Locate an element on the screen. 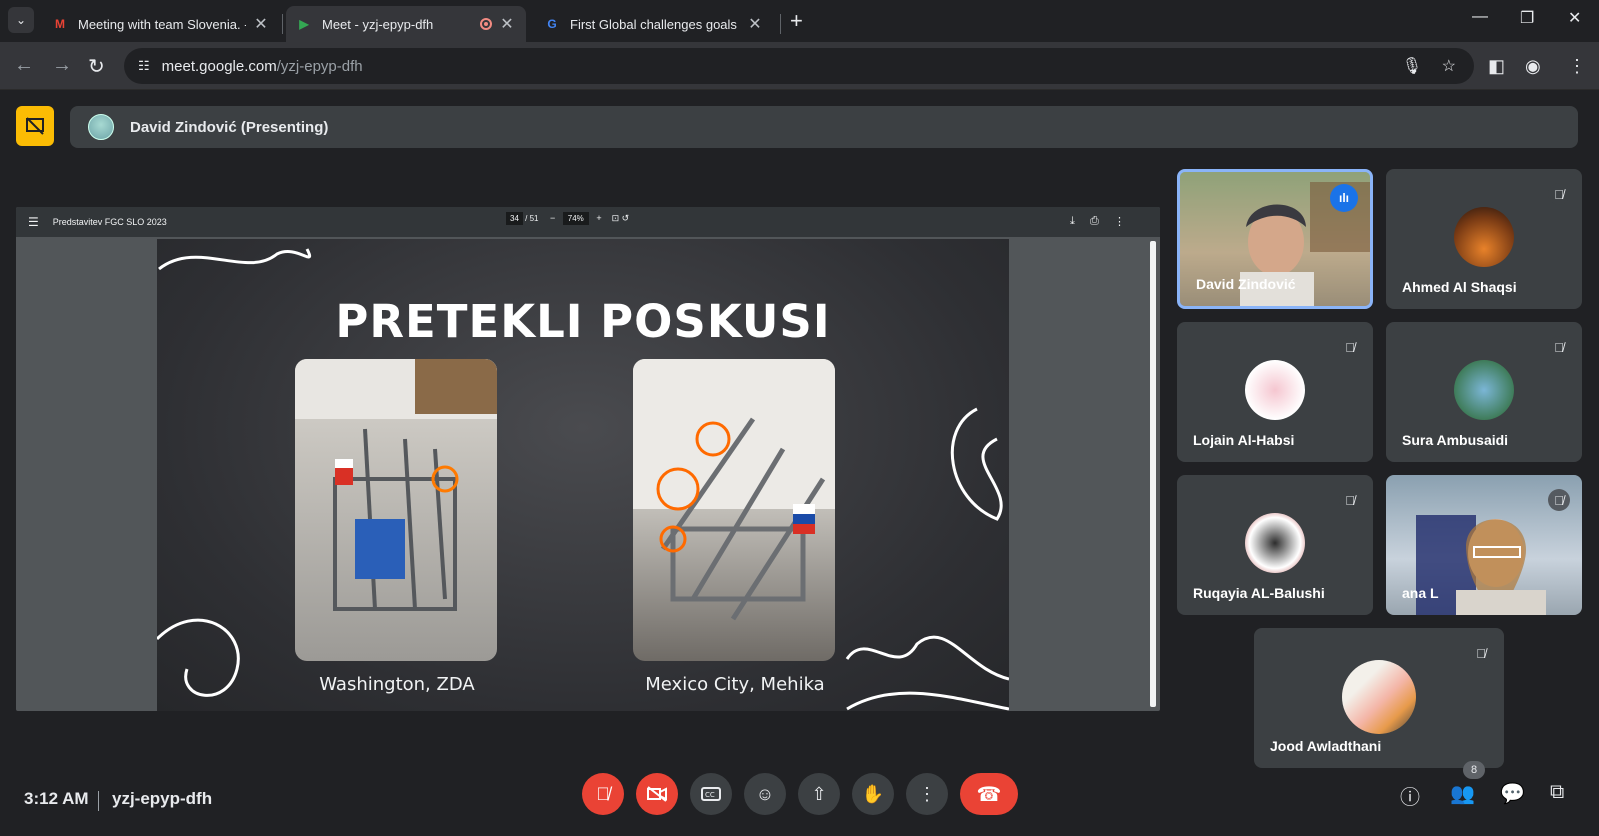  participant-tile: 🎙̸ Ahmed Al Shaqsi is located at coordinates (1484, 239).